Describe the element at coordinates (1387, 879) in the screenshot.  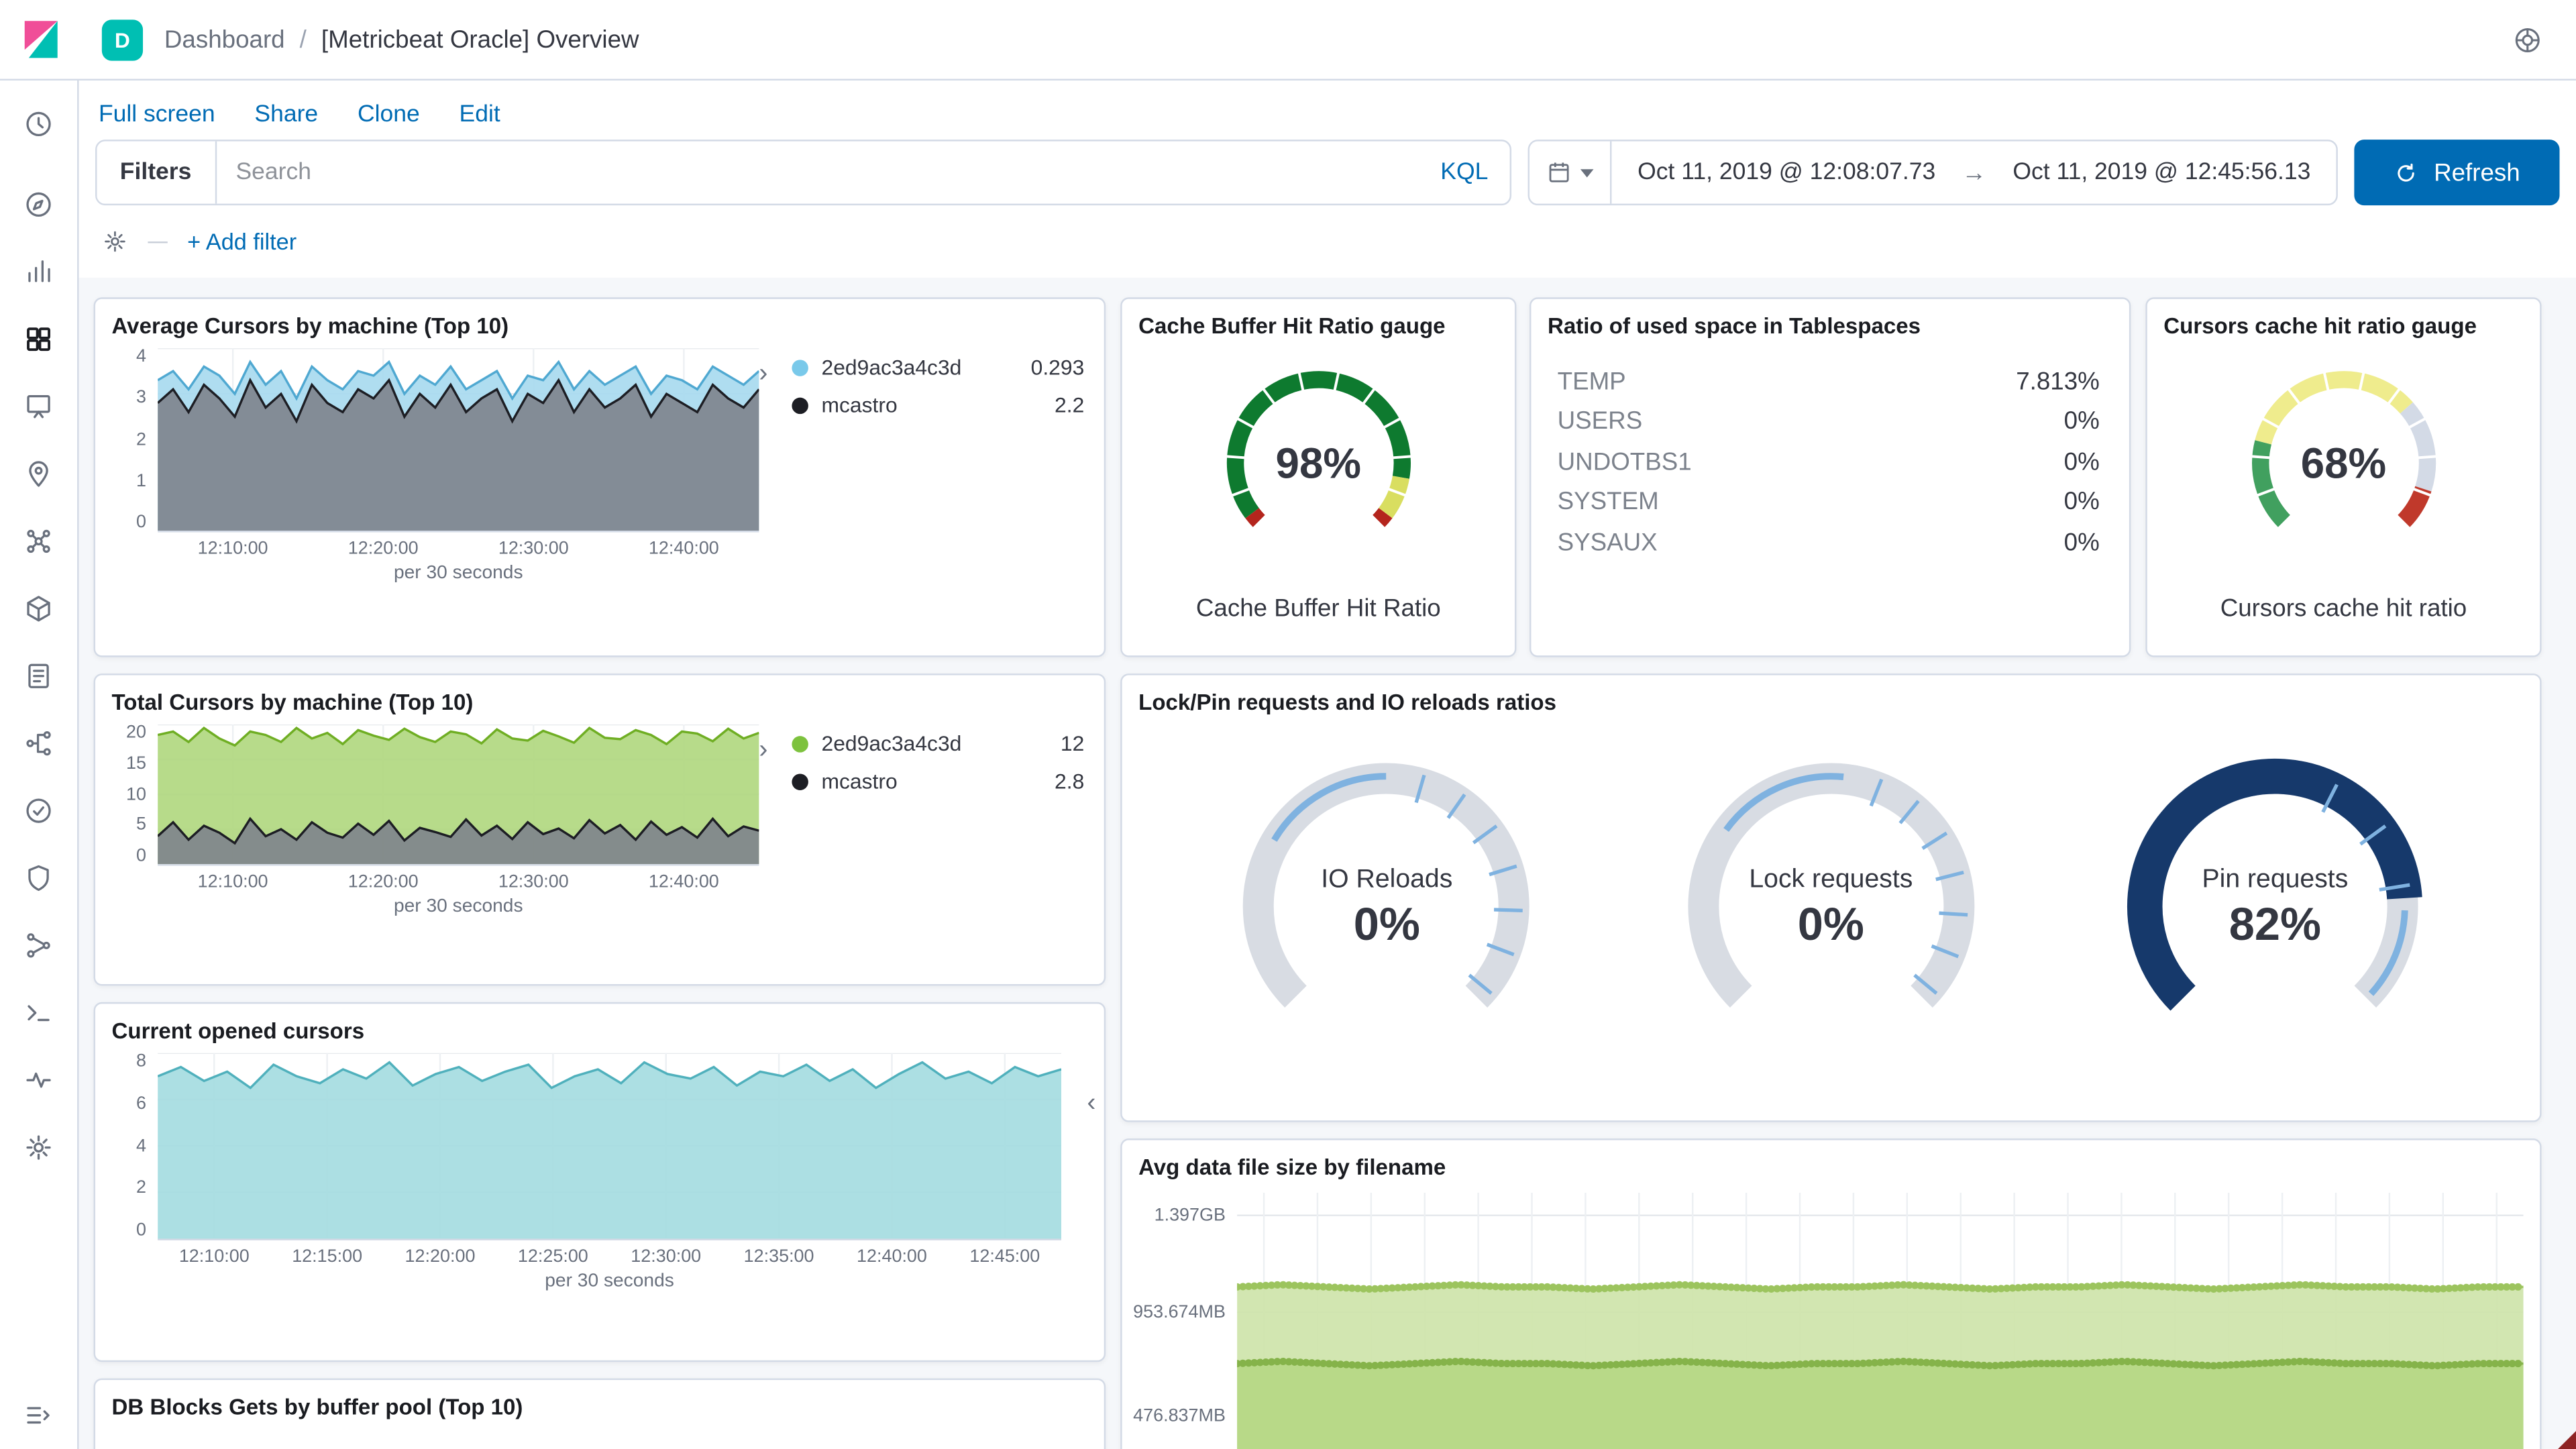
I see `gauge-label: IO Reloads` at that location.